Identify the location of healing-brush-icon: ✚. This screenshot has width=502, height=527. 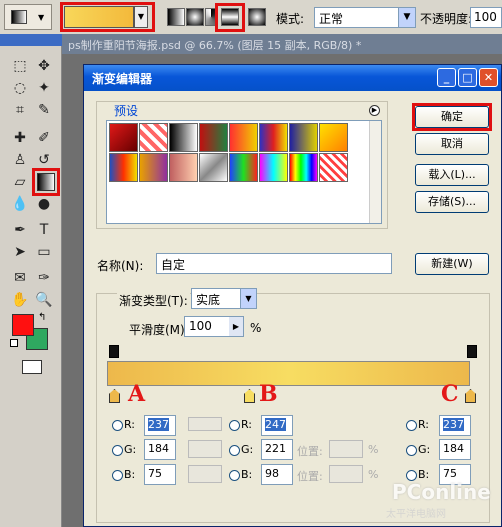
(20, 138).